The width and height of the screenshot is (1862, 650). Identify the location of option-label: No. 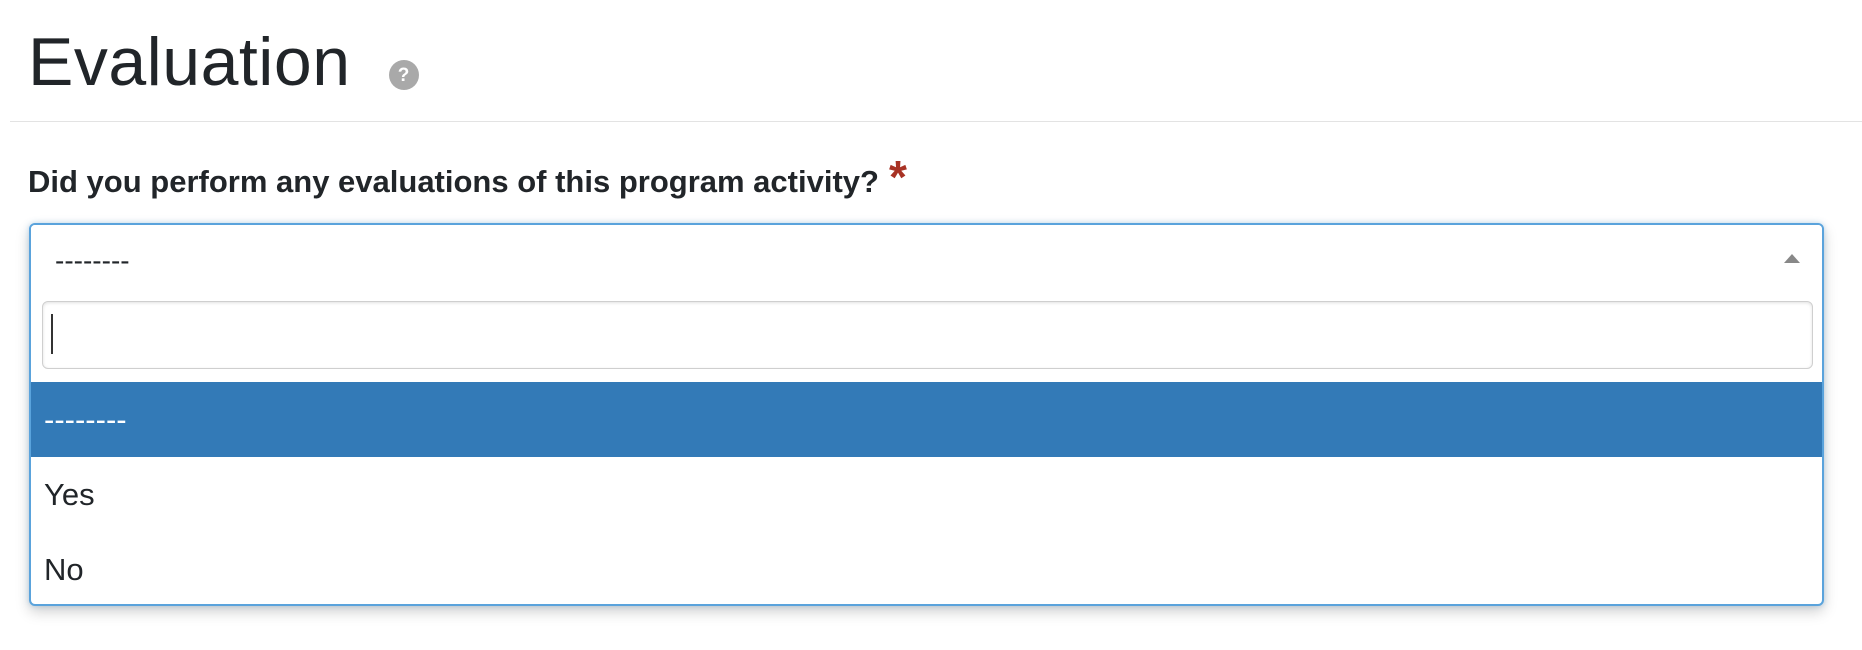
(64, 569).